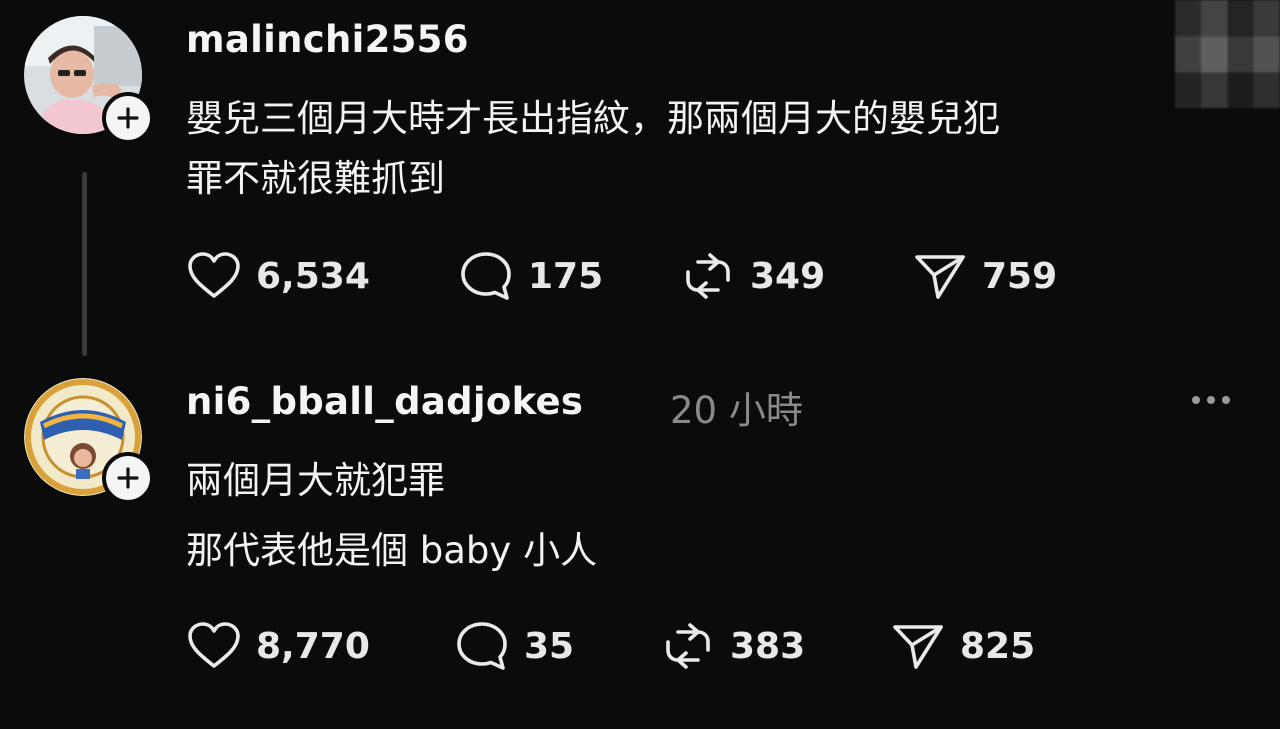  I want to click on share-button: 759, so click(984, 276).